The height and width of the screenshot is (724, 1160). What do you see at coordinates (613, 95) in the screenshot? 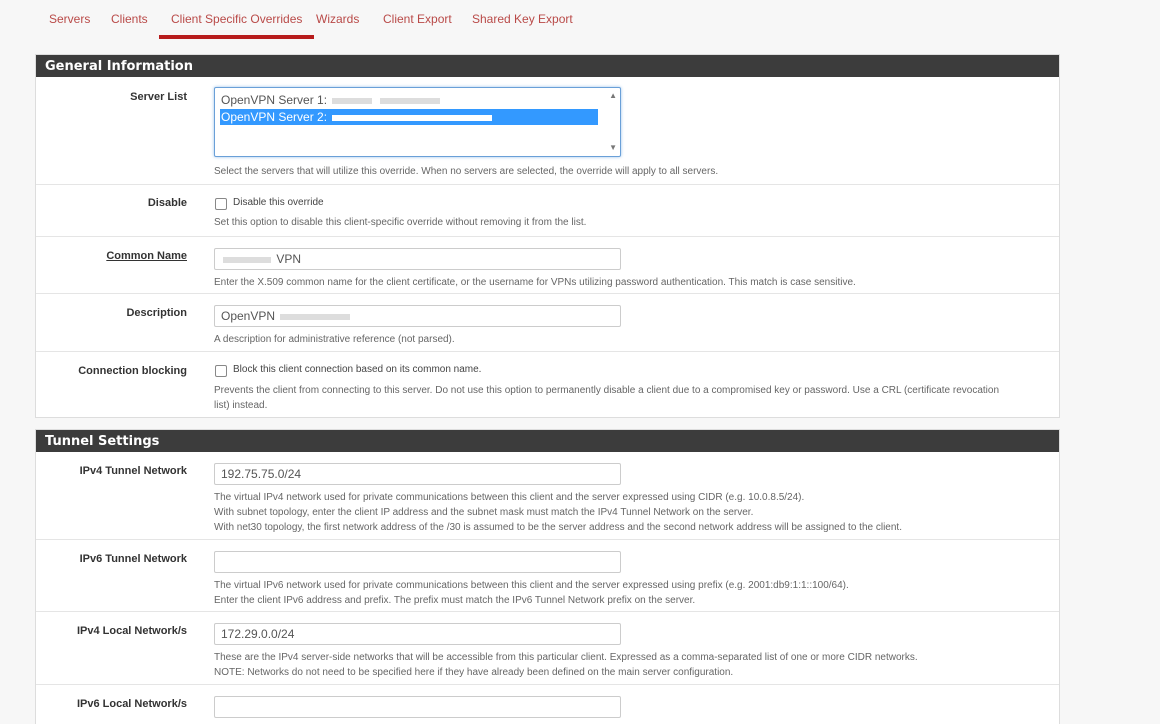
I see `scroll-up-icon: ▲` at bounding box center [613, 95].